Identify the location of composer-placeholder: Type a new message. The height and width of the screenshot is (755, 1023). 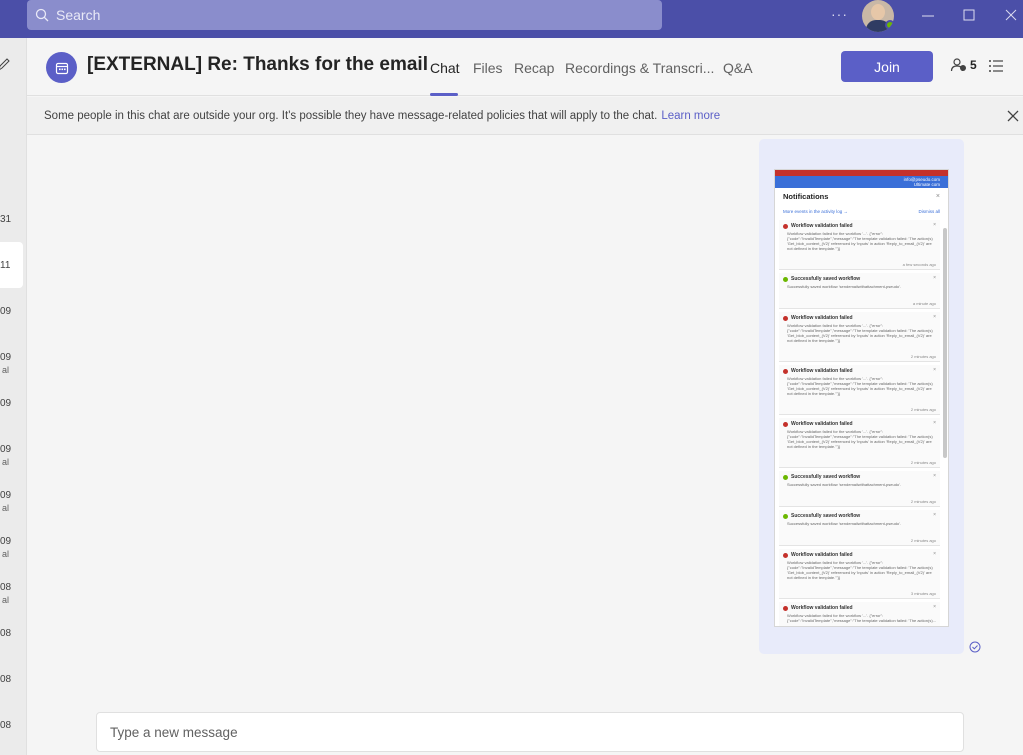
(174, 732).